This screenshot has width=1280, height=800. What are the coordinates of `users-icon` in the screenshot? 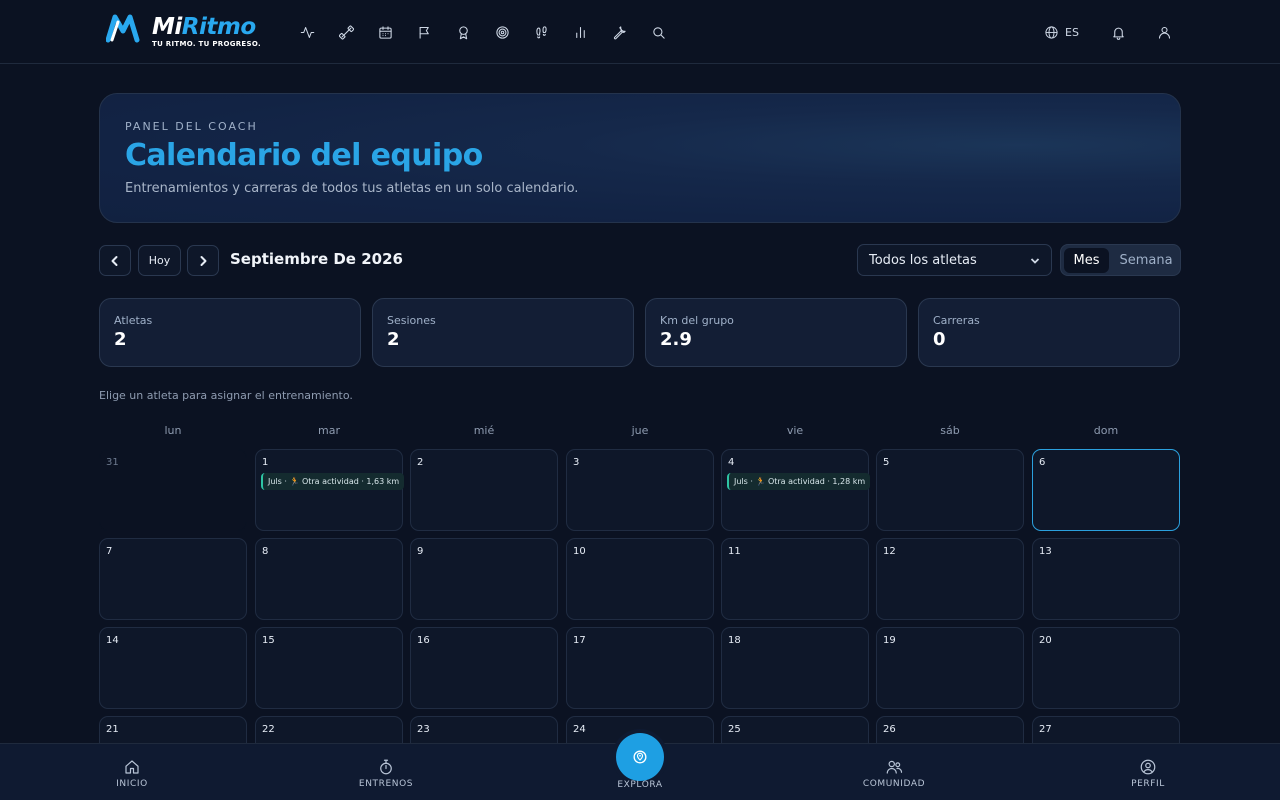 It's located at (894, 767).